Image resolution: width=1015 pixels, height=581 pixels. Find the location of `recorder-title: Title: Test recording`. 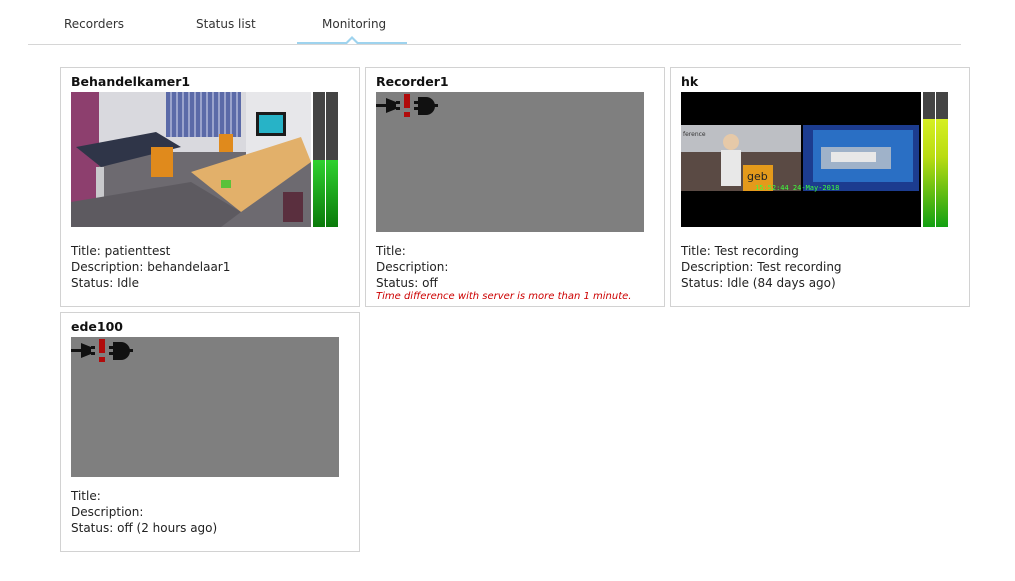

recorder-title: Title: Test recording is located at coordinates (740, 251).